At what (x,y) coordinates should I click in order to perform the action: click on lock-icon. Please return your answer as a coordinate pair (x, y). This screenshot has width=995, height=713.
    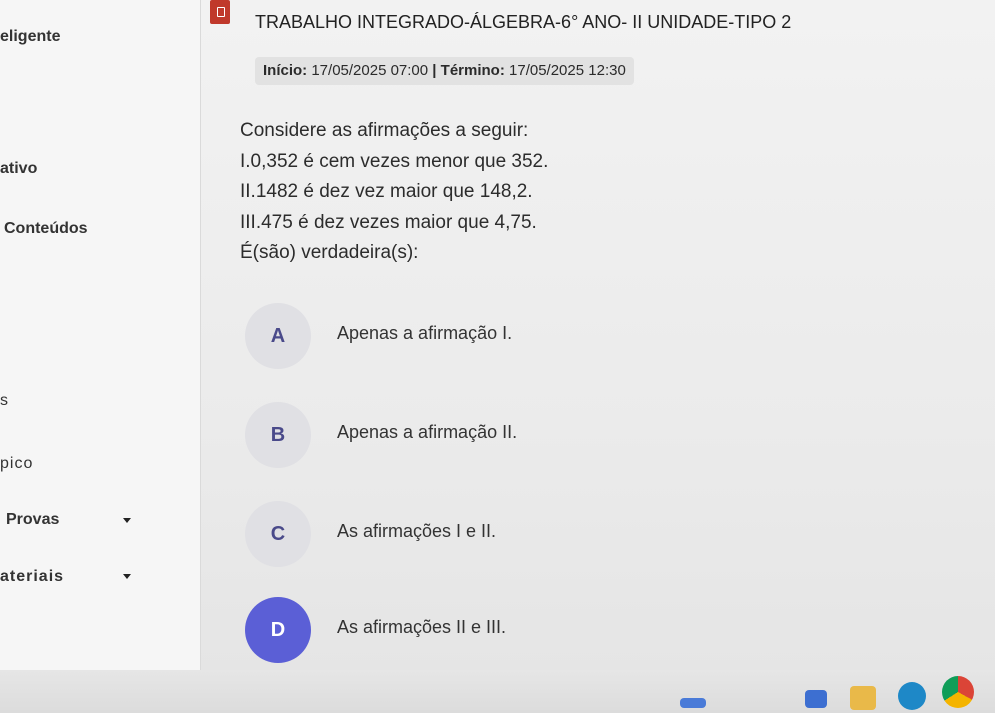
    Looking at the image, I should click on (220, 12).